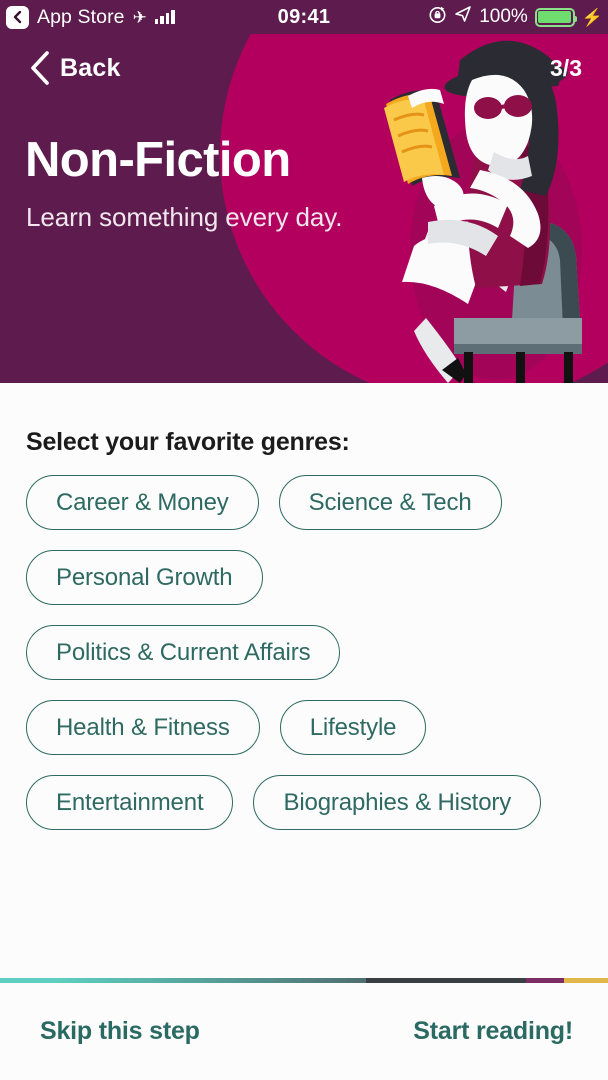 This screenshot has width=608, height=1080. What do you see at coordinates (130, 802) in the screenshot?
I see `genre-chip: Entertainment` at bounding box center [130, 802].